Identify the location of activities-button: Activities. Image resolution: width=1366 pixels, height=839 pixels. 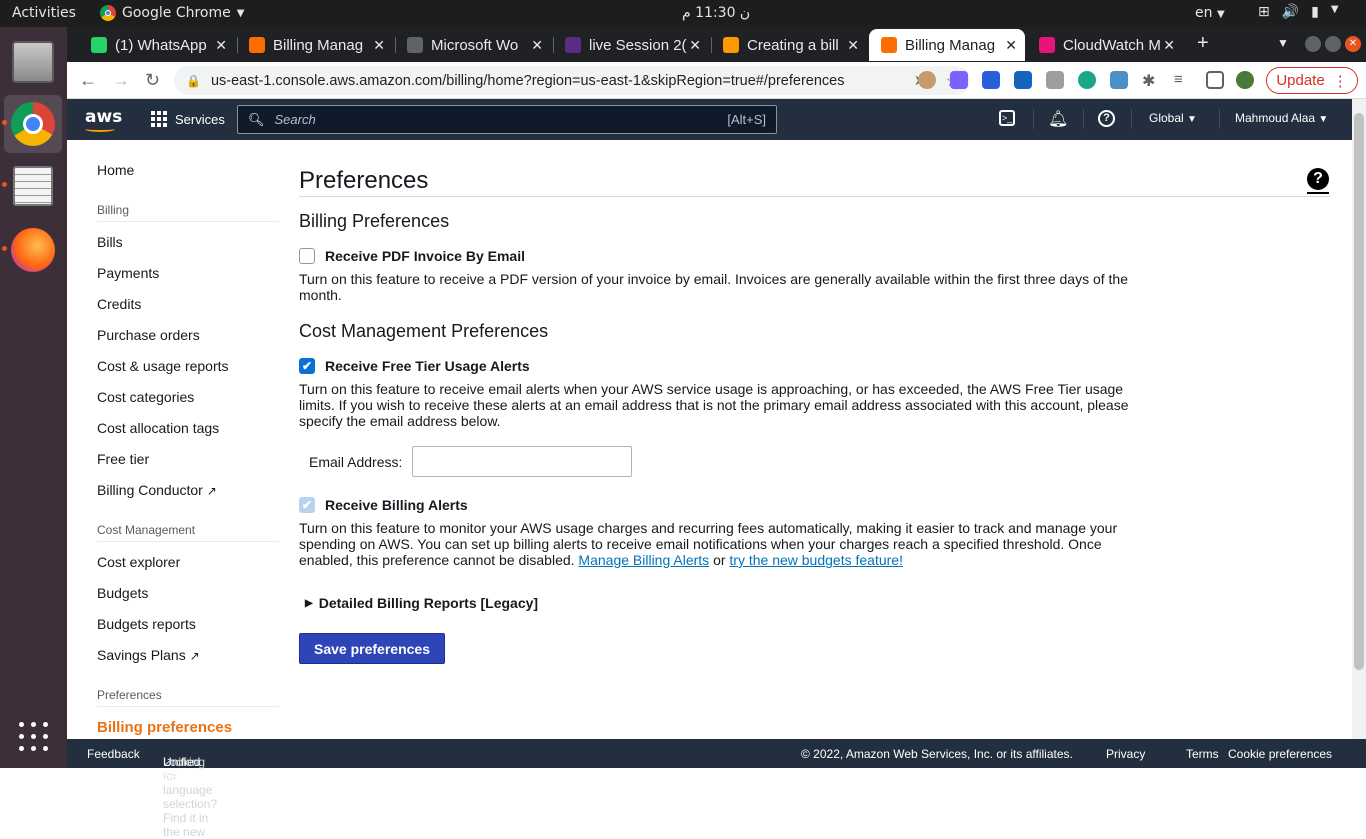
(44, 13).